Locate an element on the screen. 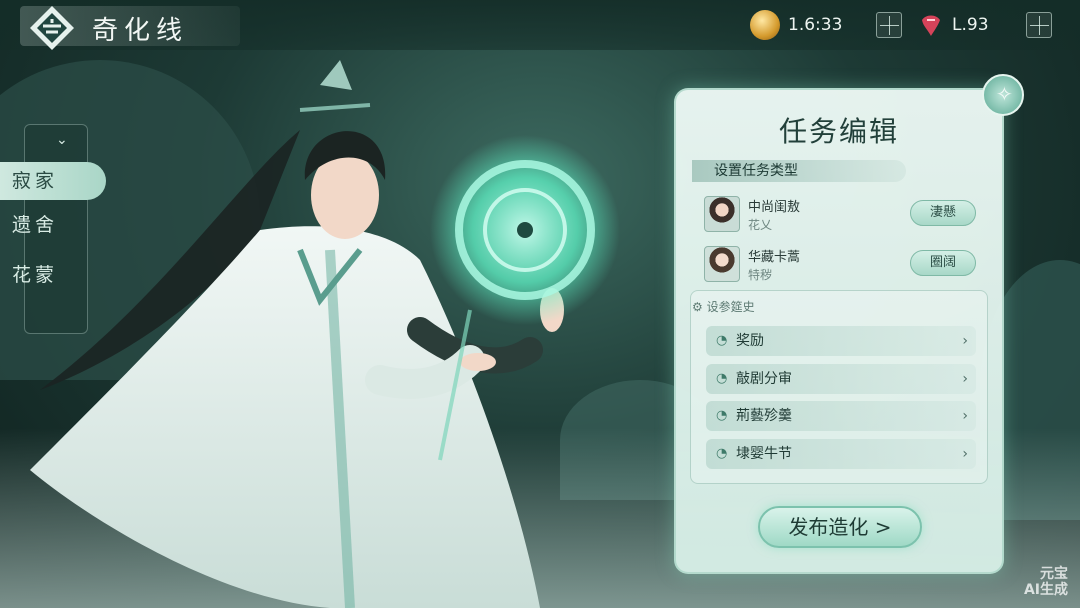  gem-counter: L.93 is located at coordinates (953, 25).